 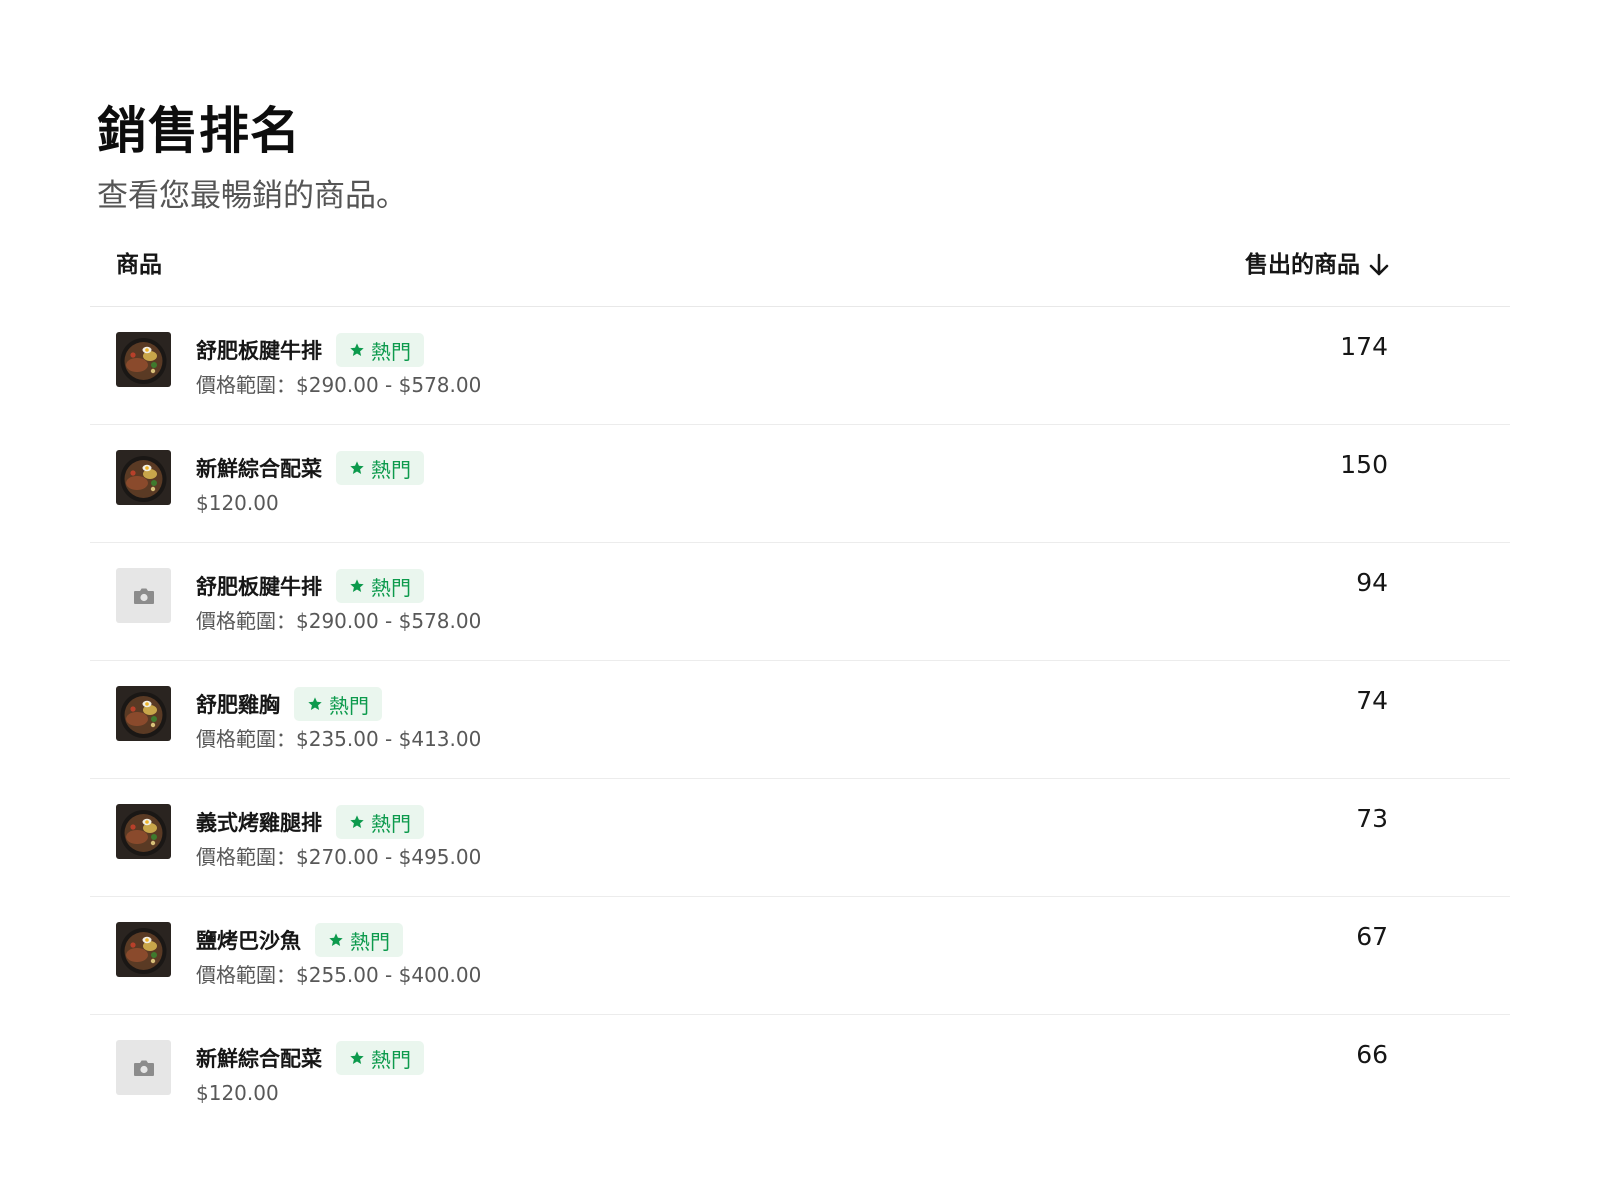 What do you see at coordinates (1372, 700) in the screenshot?
I see `items-sold-count: 74` at bounding box center [1372, 700].